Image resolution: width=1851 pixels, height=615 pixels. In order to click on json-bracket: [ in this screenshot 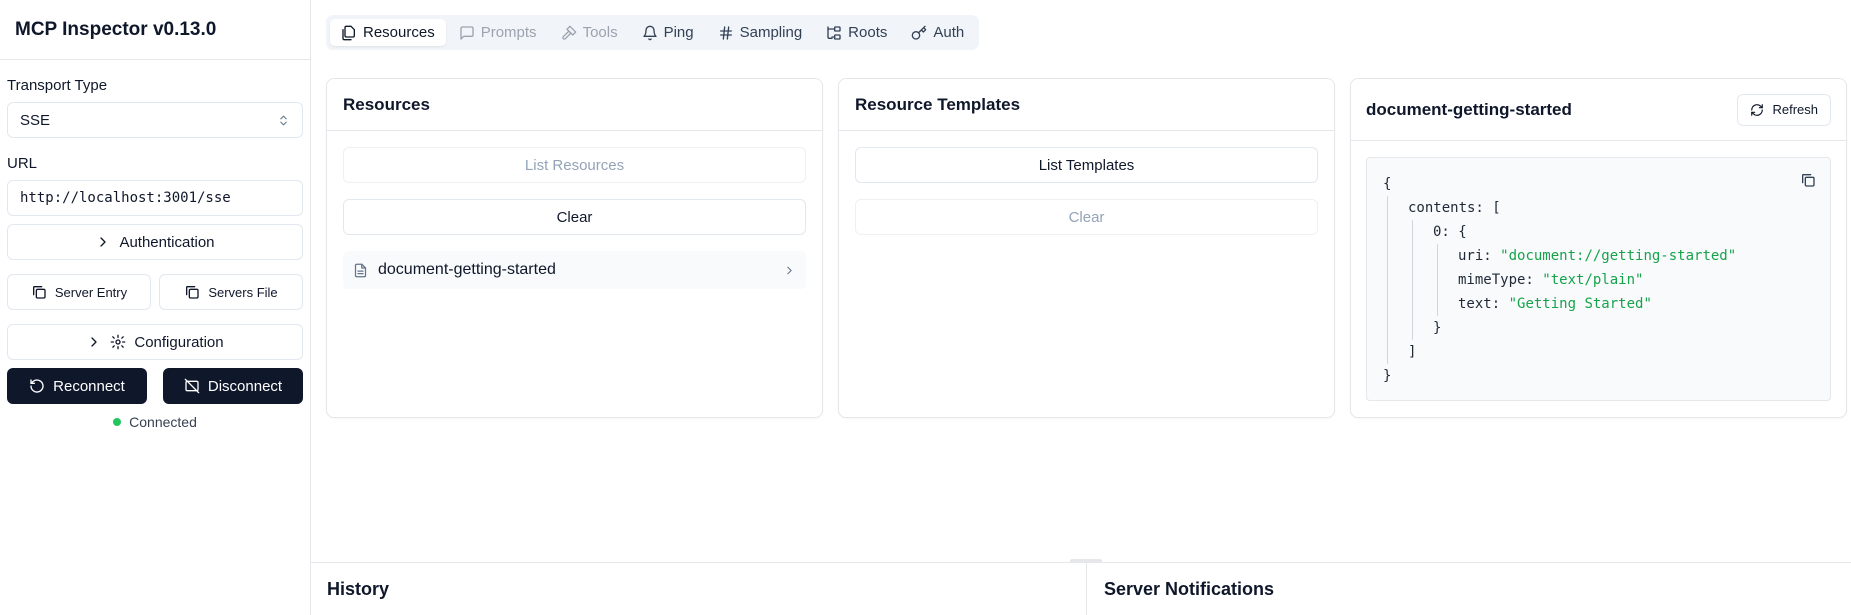, I will do `click(1496, 208)`.